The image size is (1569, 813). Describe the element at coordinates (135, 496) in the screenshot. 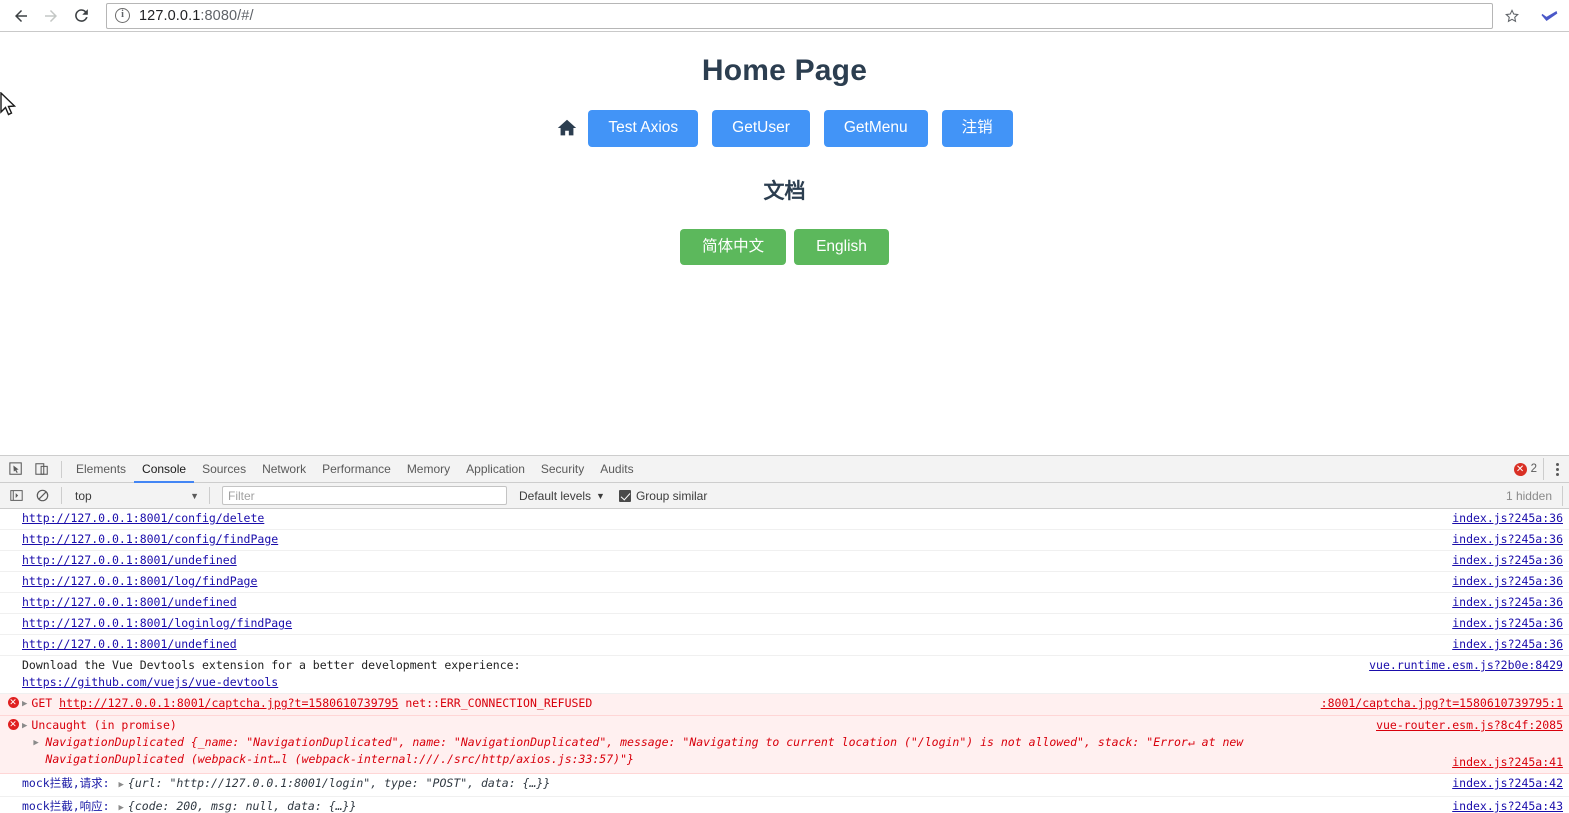

I see `execution-context-select: top ▼` at that location.